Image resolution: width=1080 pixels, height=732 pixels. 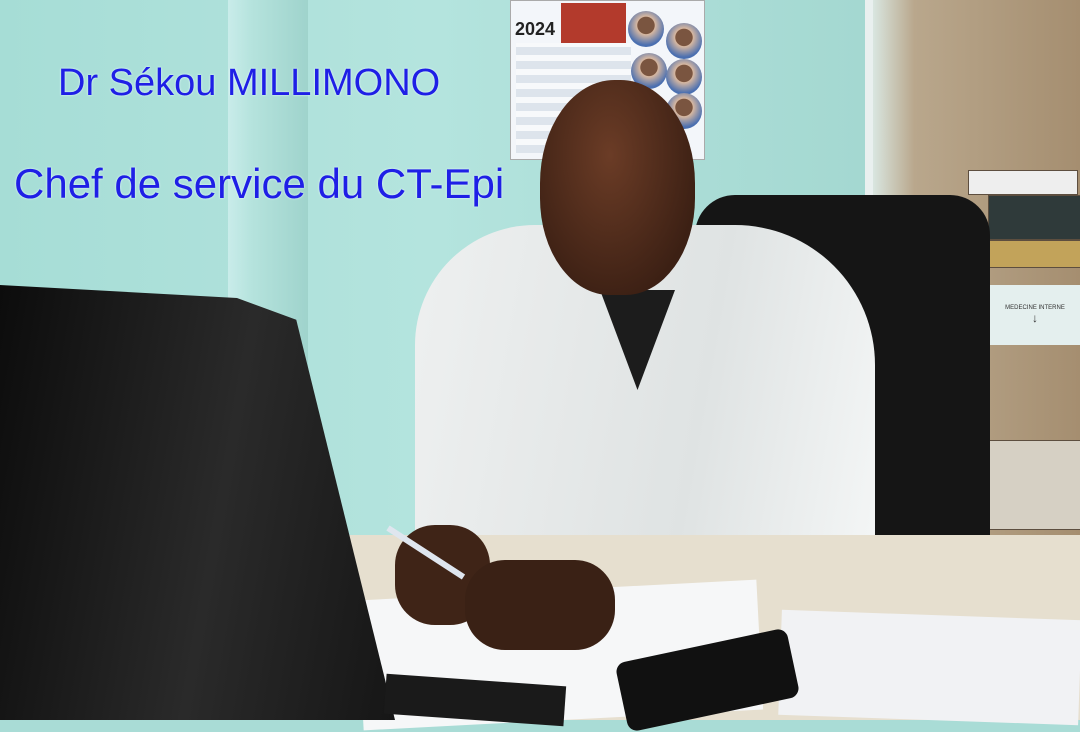 I want to click on calendar-year: 2024, so click(x=535, y=29).